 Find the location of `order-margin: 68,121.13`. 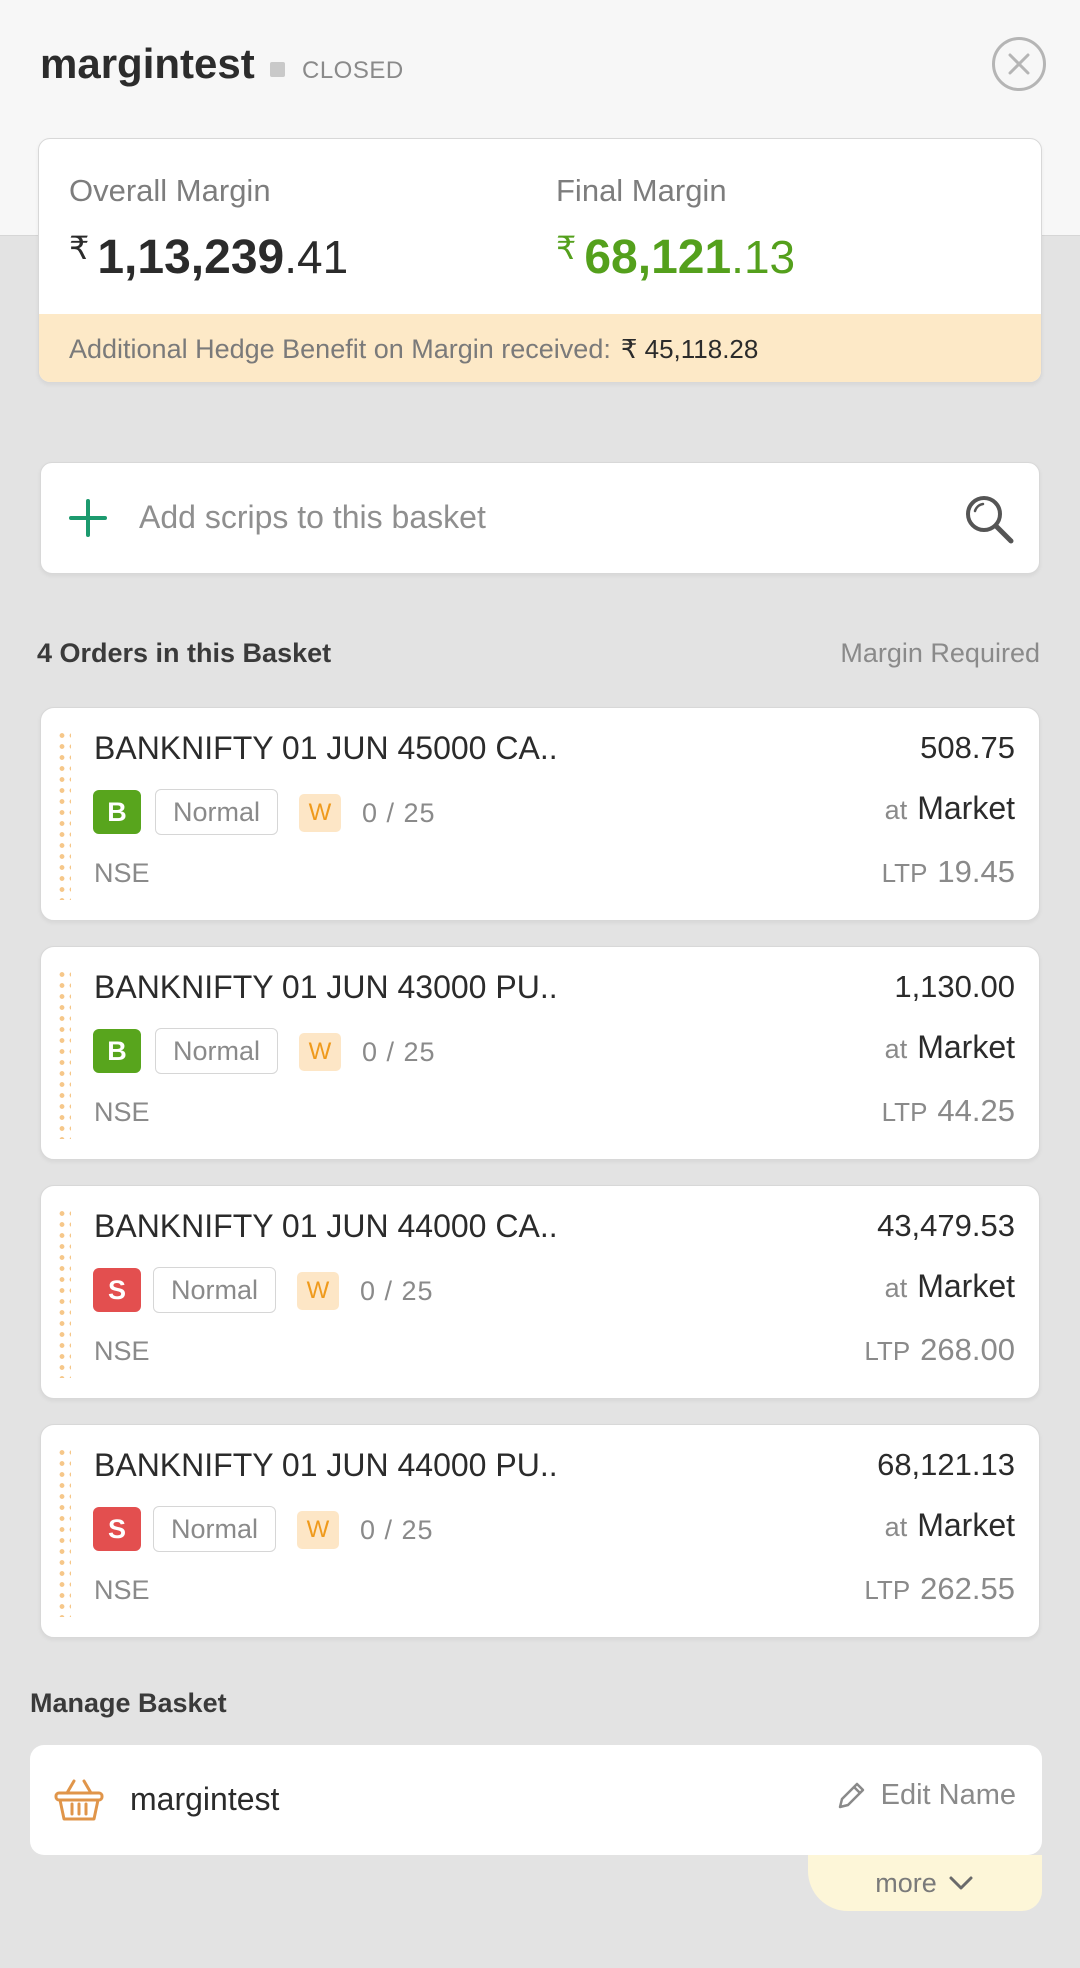

order-margin: 68,121.13 is located at coordinates (946, 1464).